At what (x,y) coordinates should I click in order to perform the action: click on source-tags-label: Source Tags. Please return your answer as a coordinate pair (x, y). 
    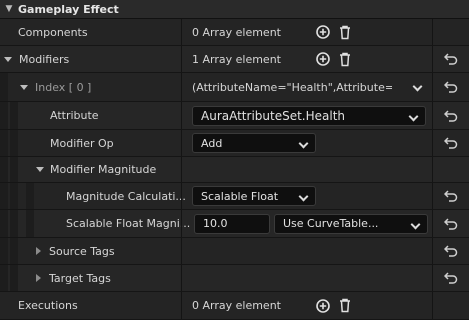
    Looking at the image, I should click on (82, 251).